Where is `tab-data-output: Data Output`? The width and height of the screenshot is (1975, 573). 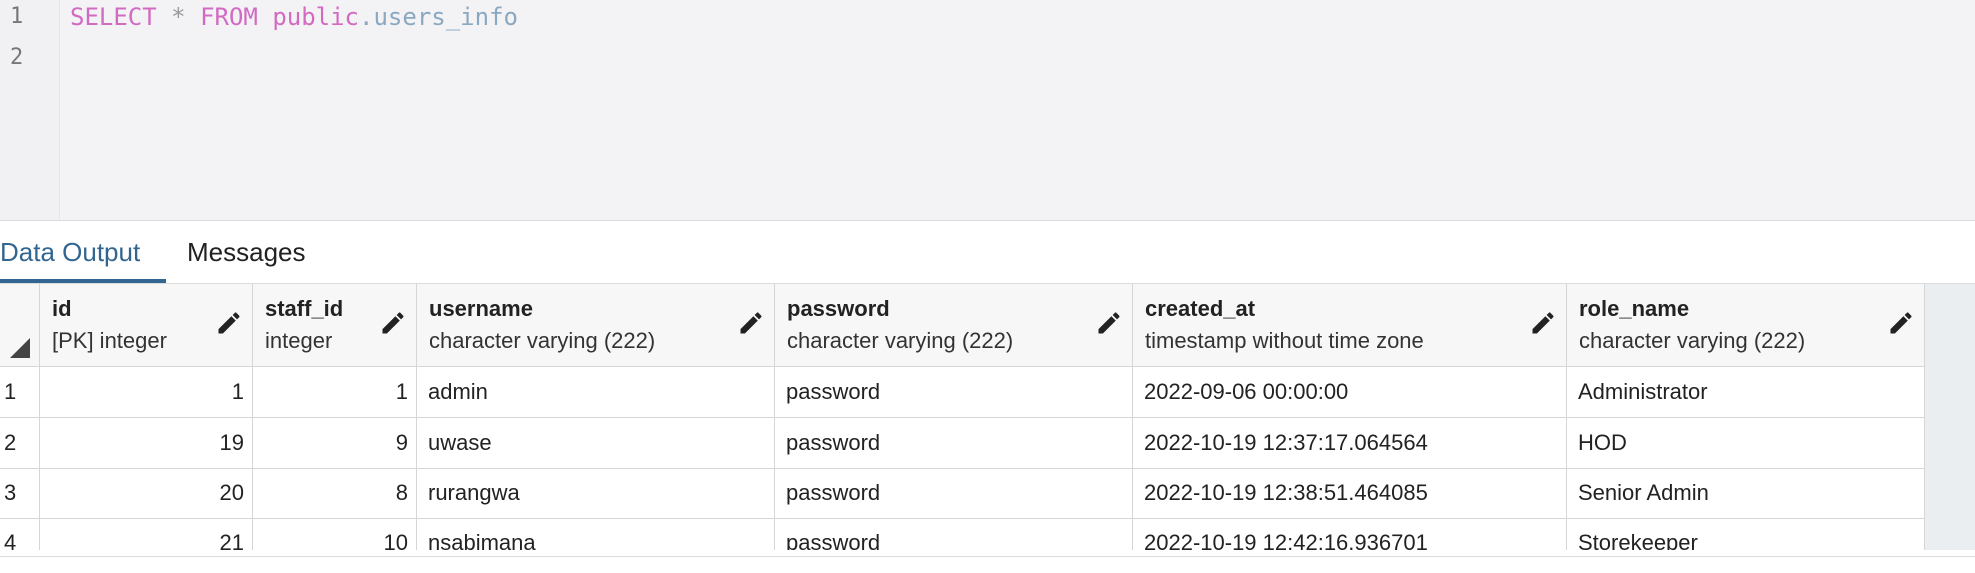
tab-data-output: Data Output is located at coordinates (70, 252).